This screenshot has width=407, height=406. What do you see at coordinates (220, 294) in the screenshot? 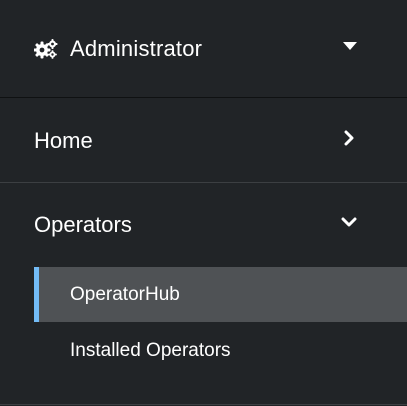
I see `nav-item-operatorhub: OperatorHub` at bounding box center [220, 294].